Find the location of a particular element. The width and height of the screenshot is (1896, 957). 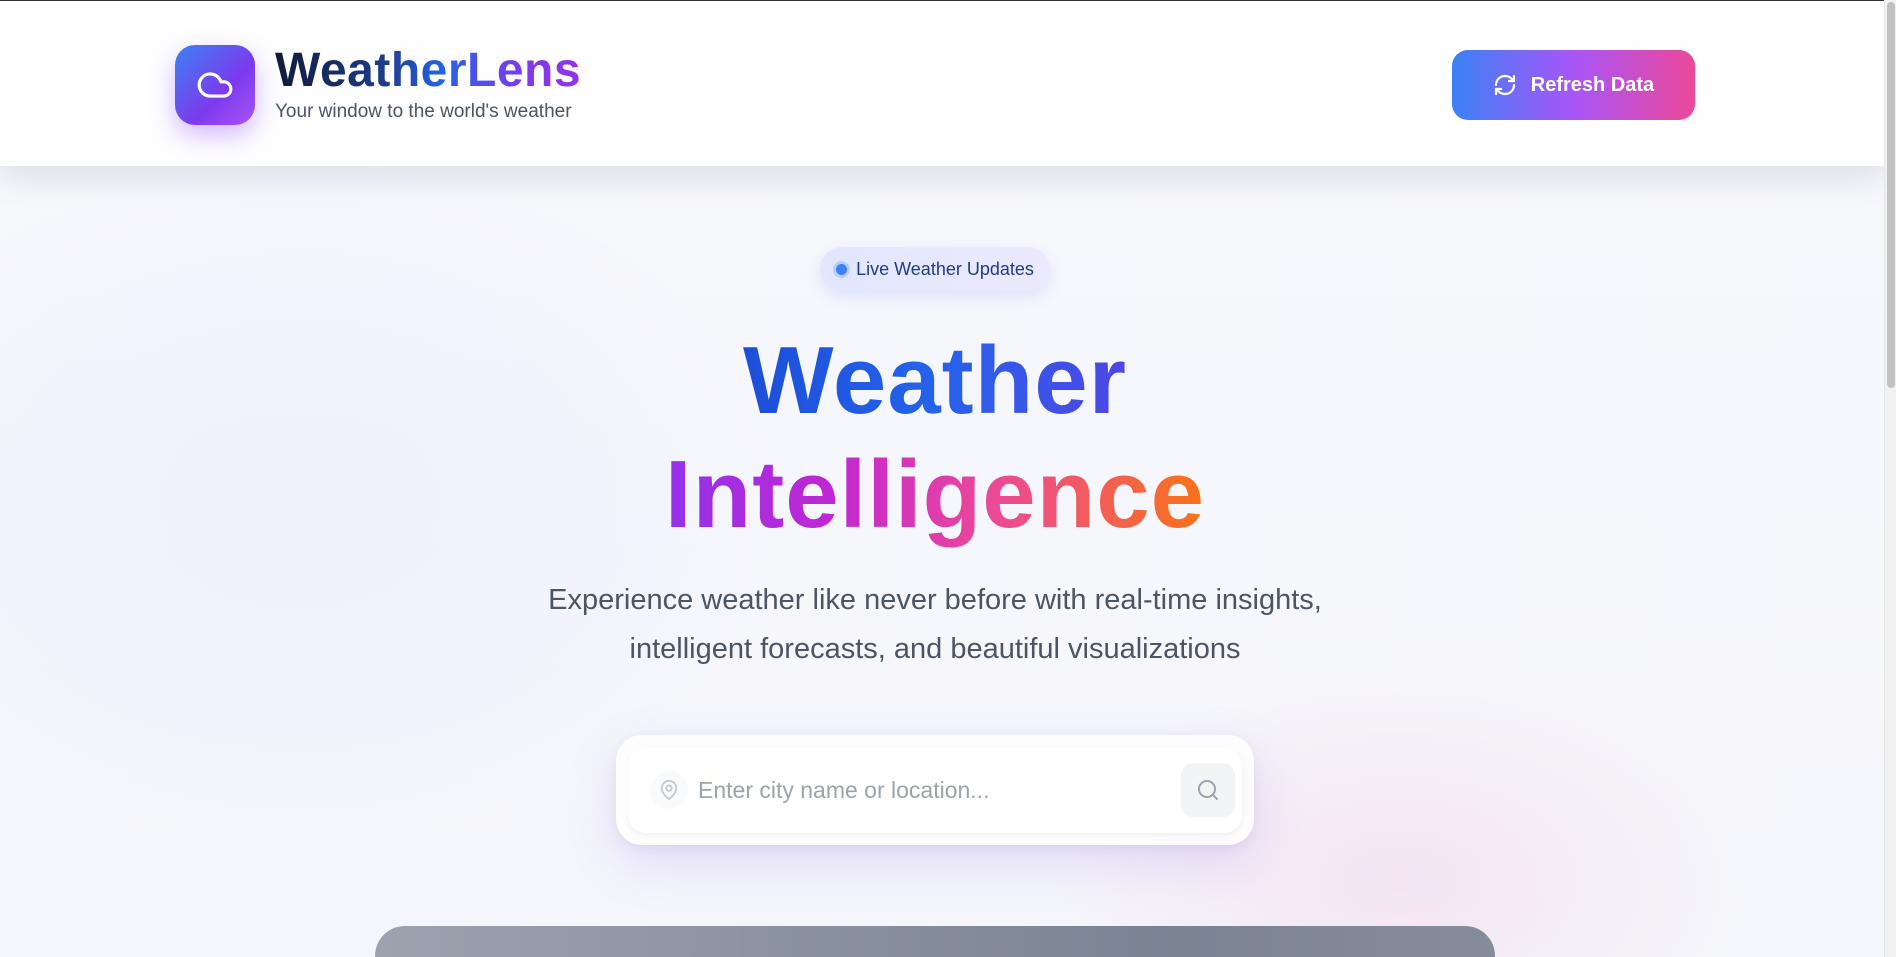

search-panel is located at coordinates (935, 790).